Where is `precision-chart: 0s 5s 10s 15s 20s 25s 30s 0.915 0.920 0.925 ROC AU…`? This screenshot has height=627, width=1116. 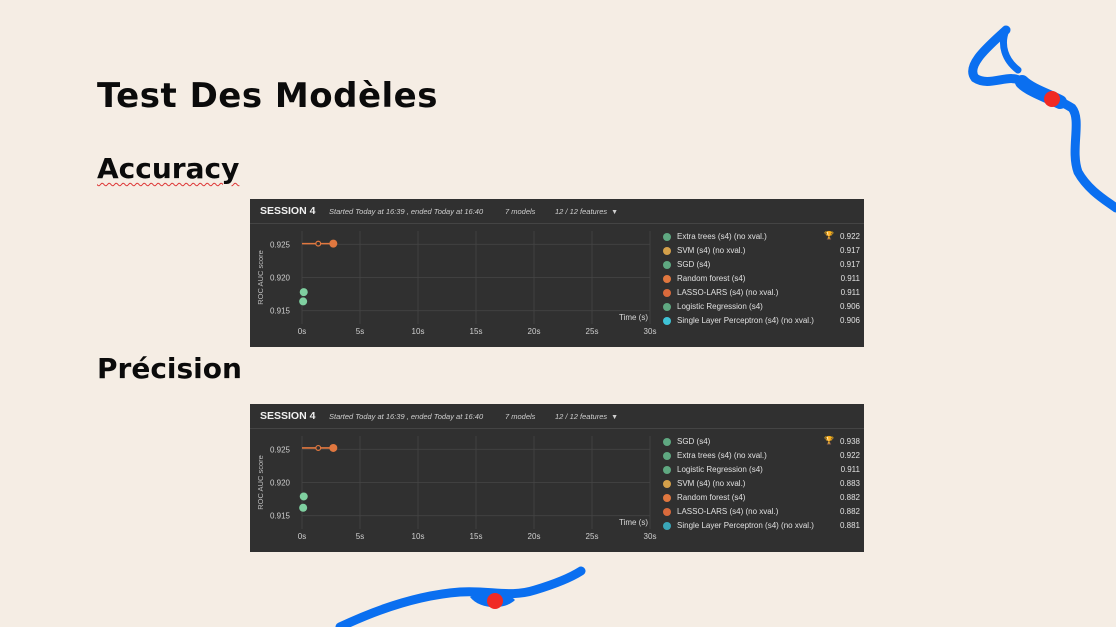
precision-chart: 0s 5s 10s 15s 20s 25s 30s 0.915 0.920 0.925 ROC AU… is located at coordinates (456, 488).